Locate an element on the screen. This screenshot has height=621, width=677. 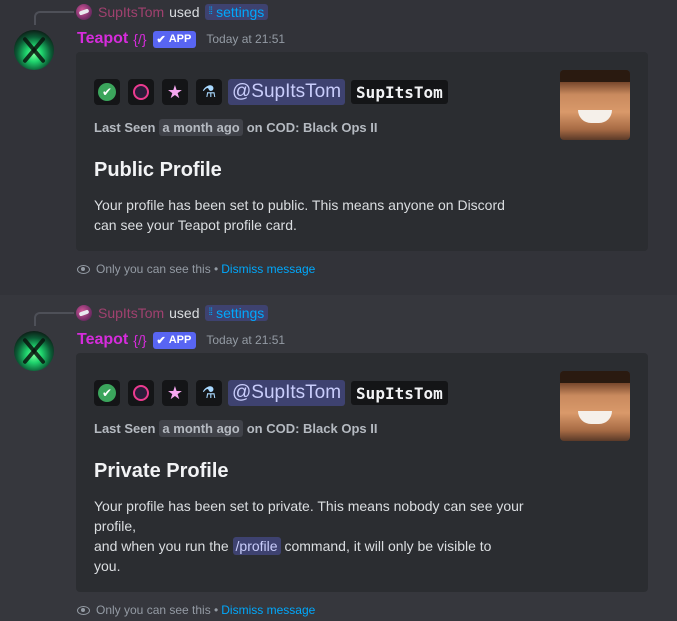
description-text: and when you run the is located at coordinates (161, 546).